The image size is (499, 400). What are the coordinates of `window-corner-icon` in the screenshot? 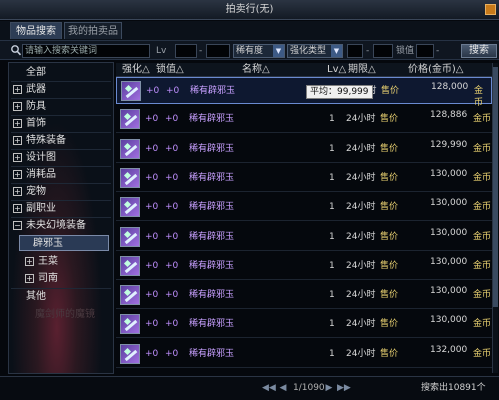 It's located at (490, 9).